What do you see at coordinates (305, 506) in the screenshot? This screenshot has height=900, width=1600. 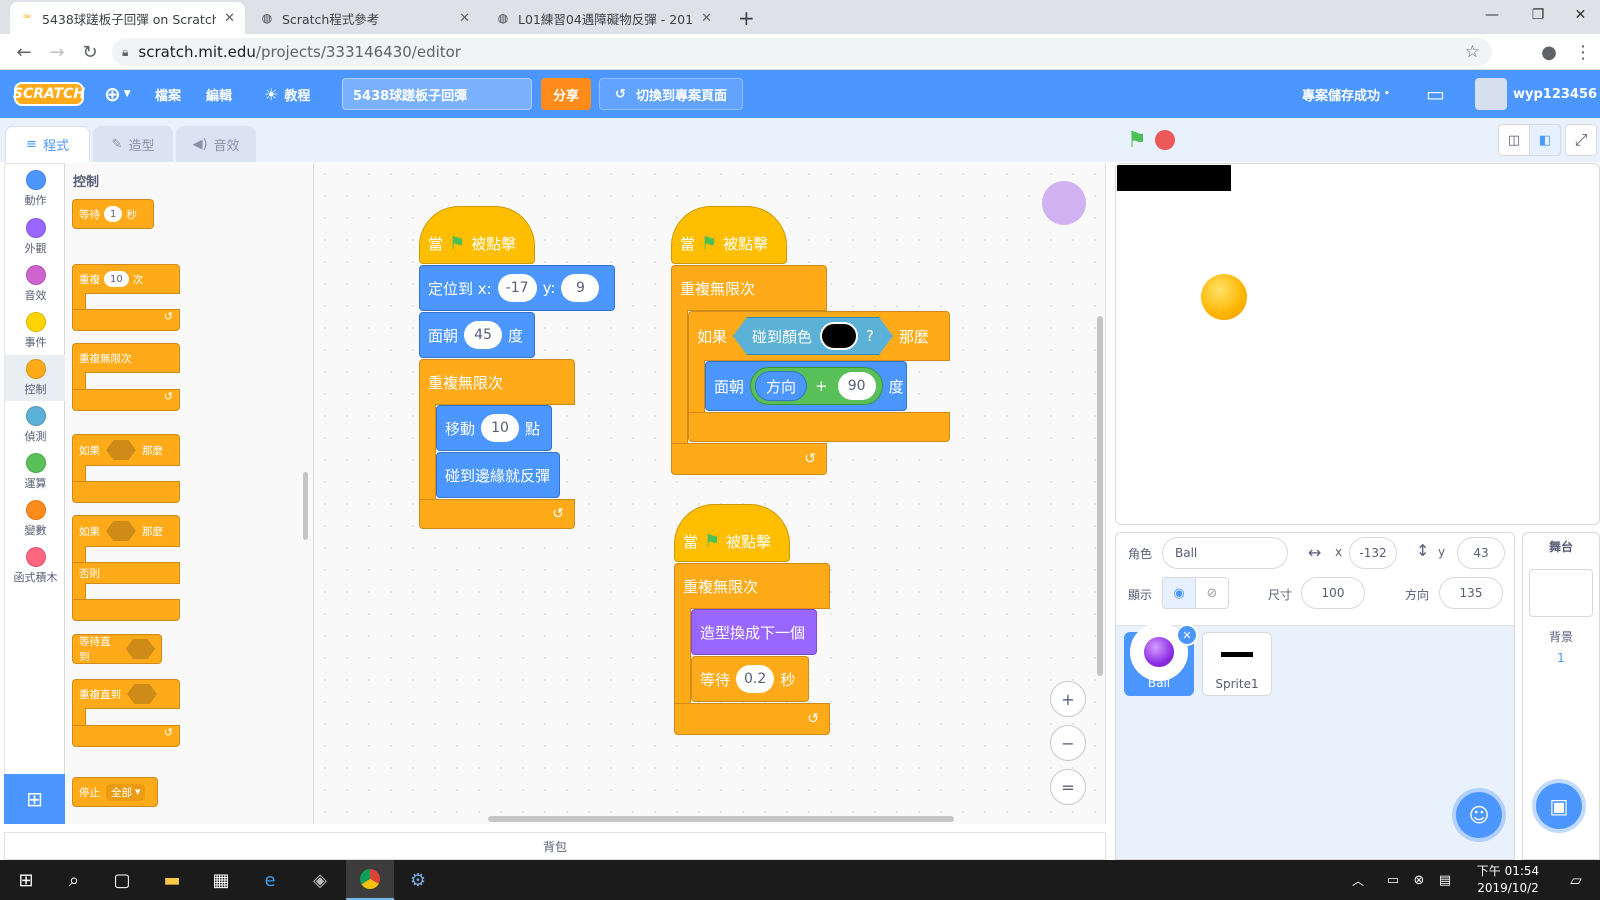 I see `palette-scrollbar` at bounding box center [305, 506].